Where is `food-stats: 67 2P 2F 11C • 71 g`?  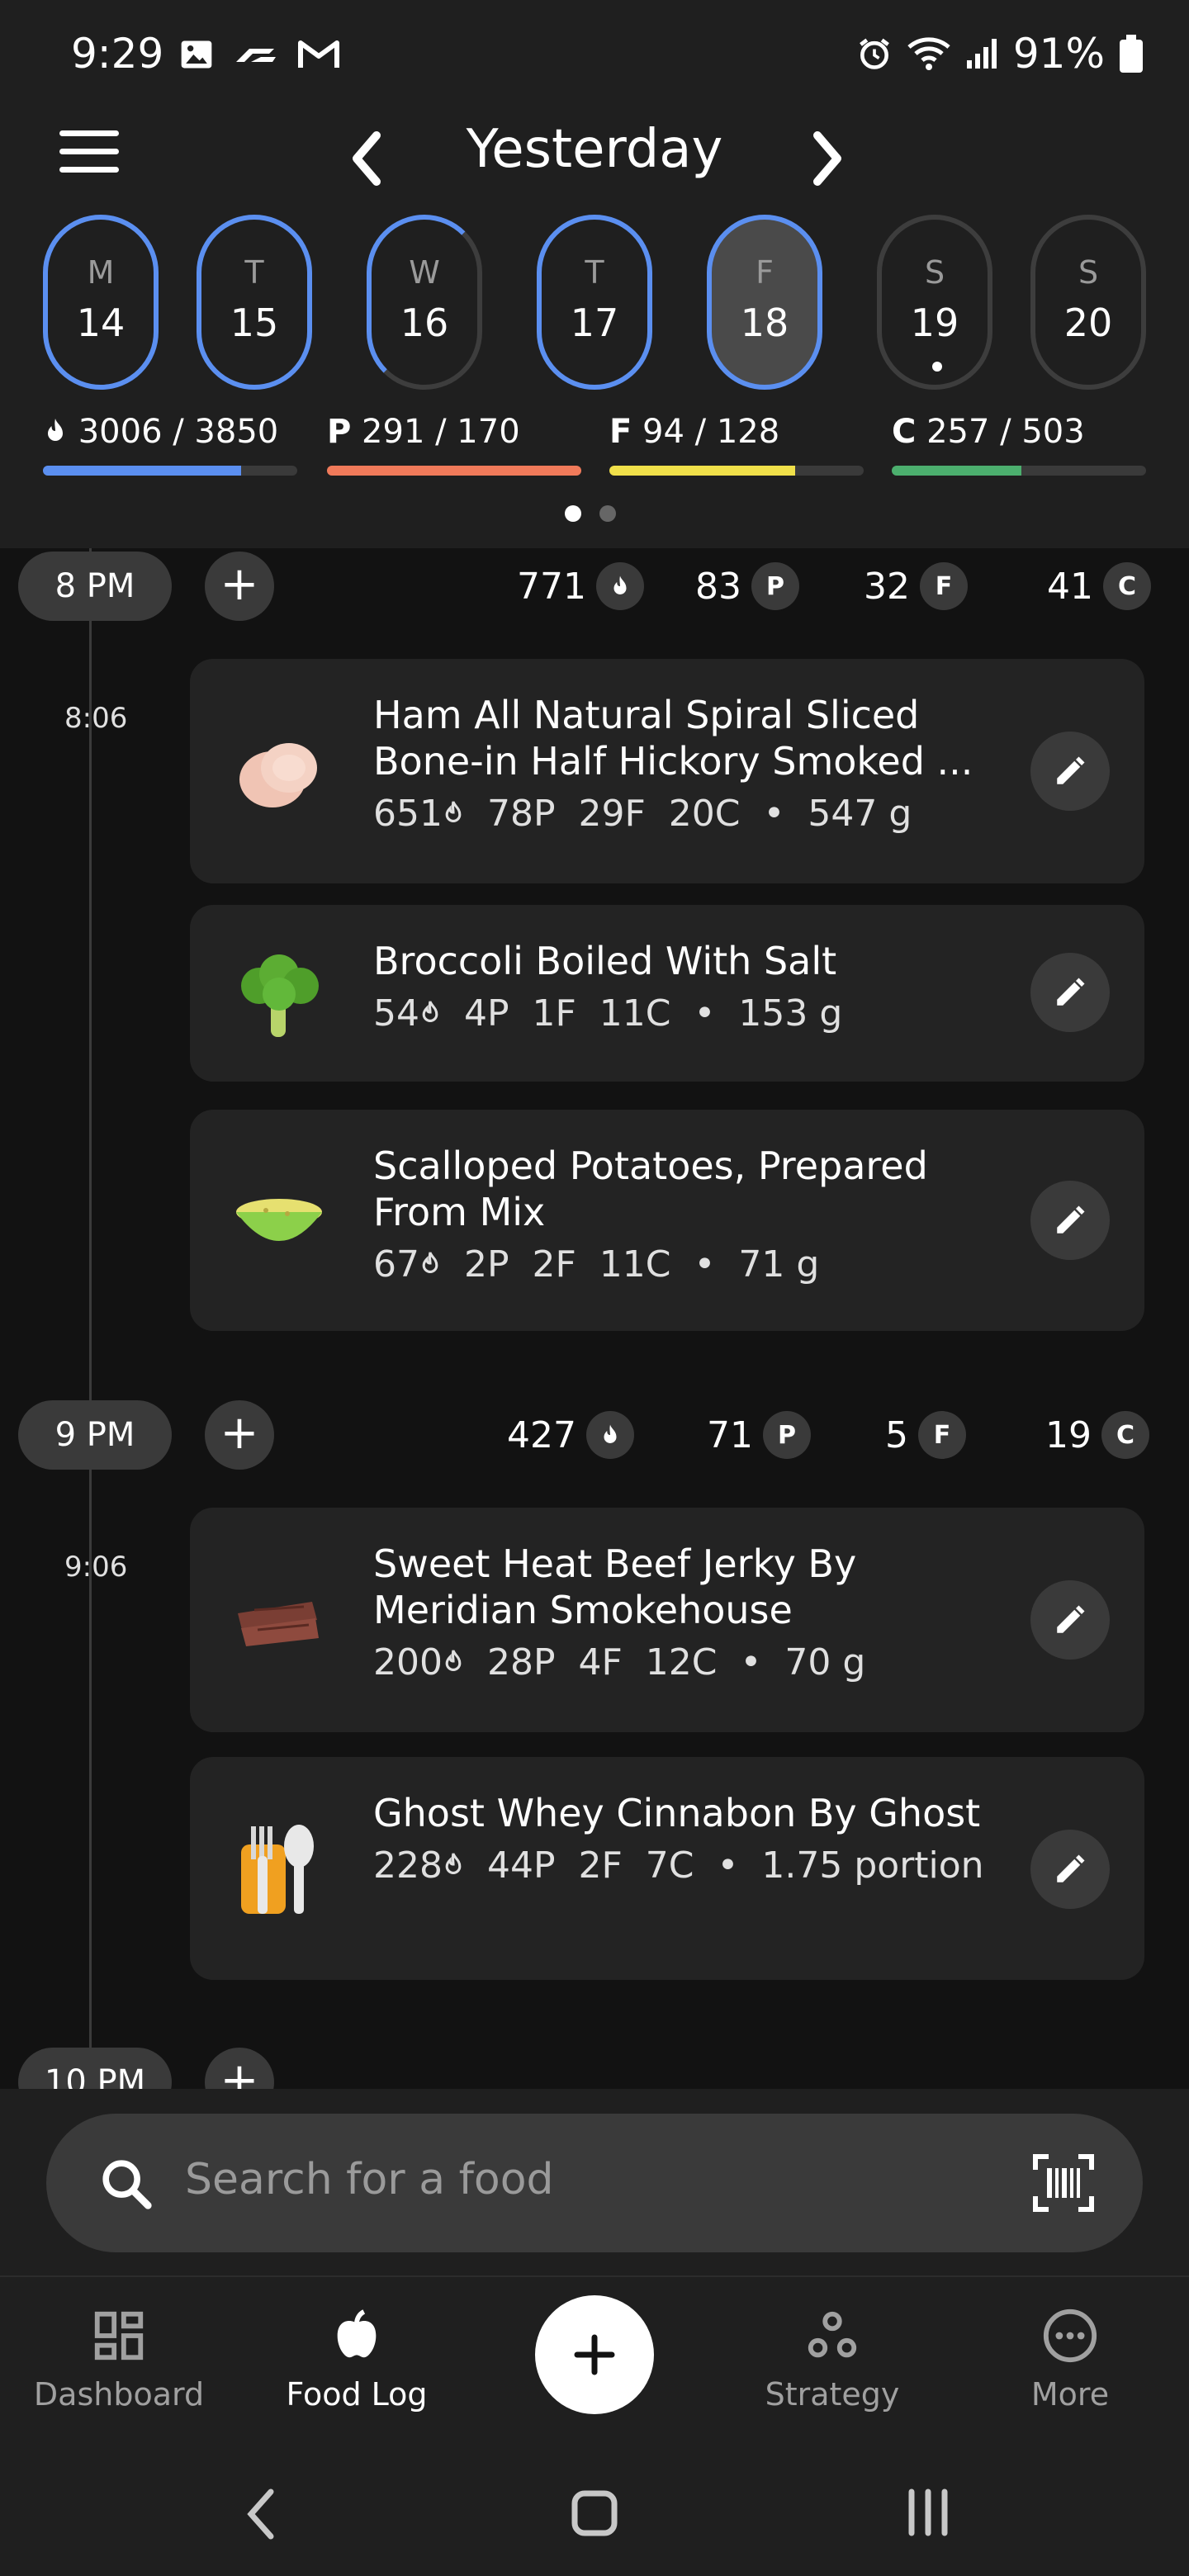
food-stats: 67 2P 2F 11C • 71 g is located at coordinates (695, 1264).